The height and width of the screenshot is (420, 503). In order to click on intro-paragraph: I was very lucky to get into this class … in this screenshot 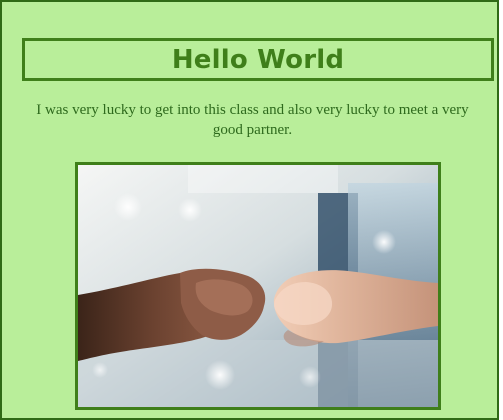, I will do `click(252, 120)`.